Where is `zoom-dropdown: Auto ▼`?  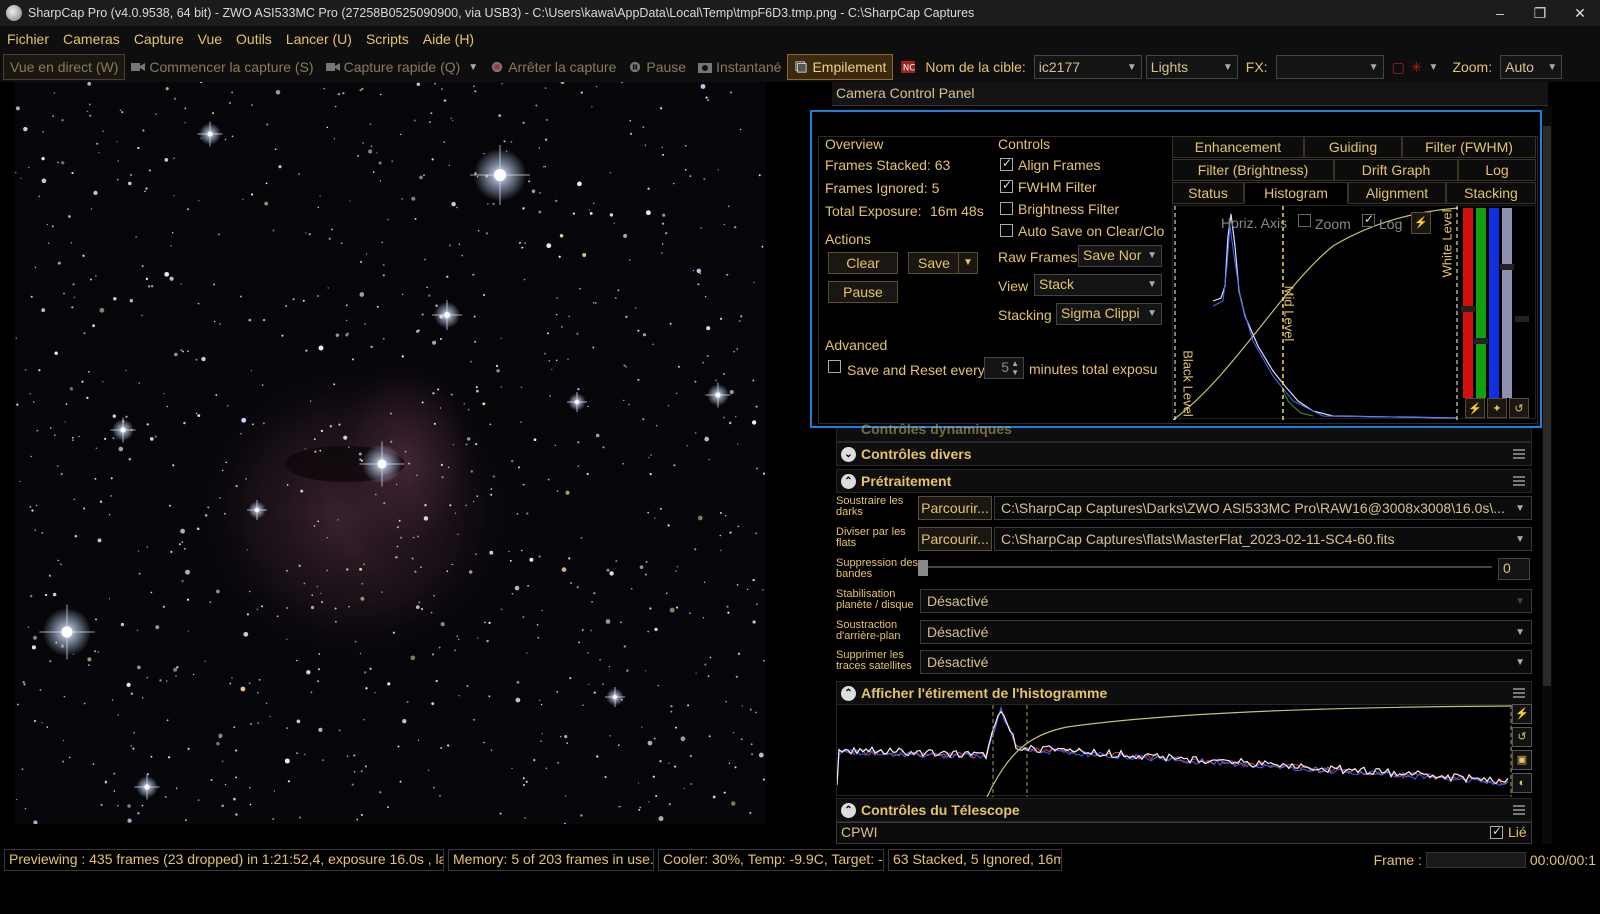 zoom-dropdown: Auto ▼ is located at coordinates (1531, 67).